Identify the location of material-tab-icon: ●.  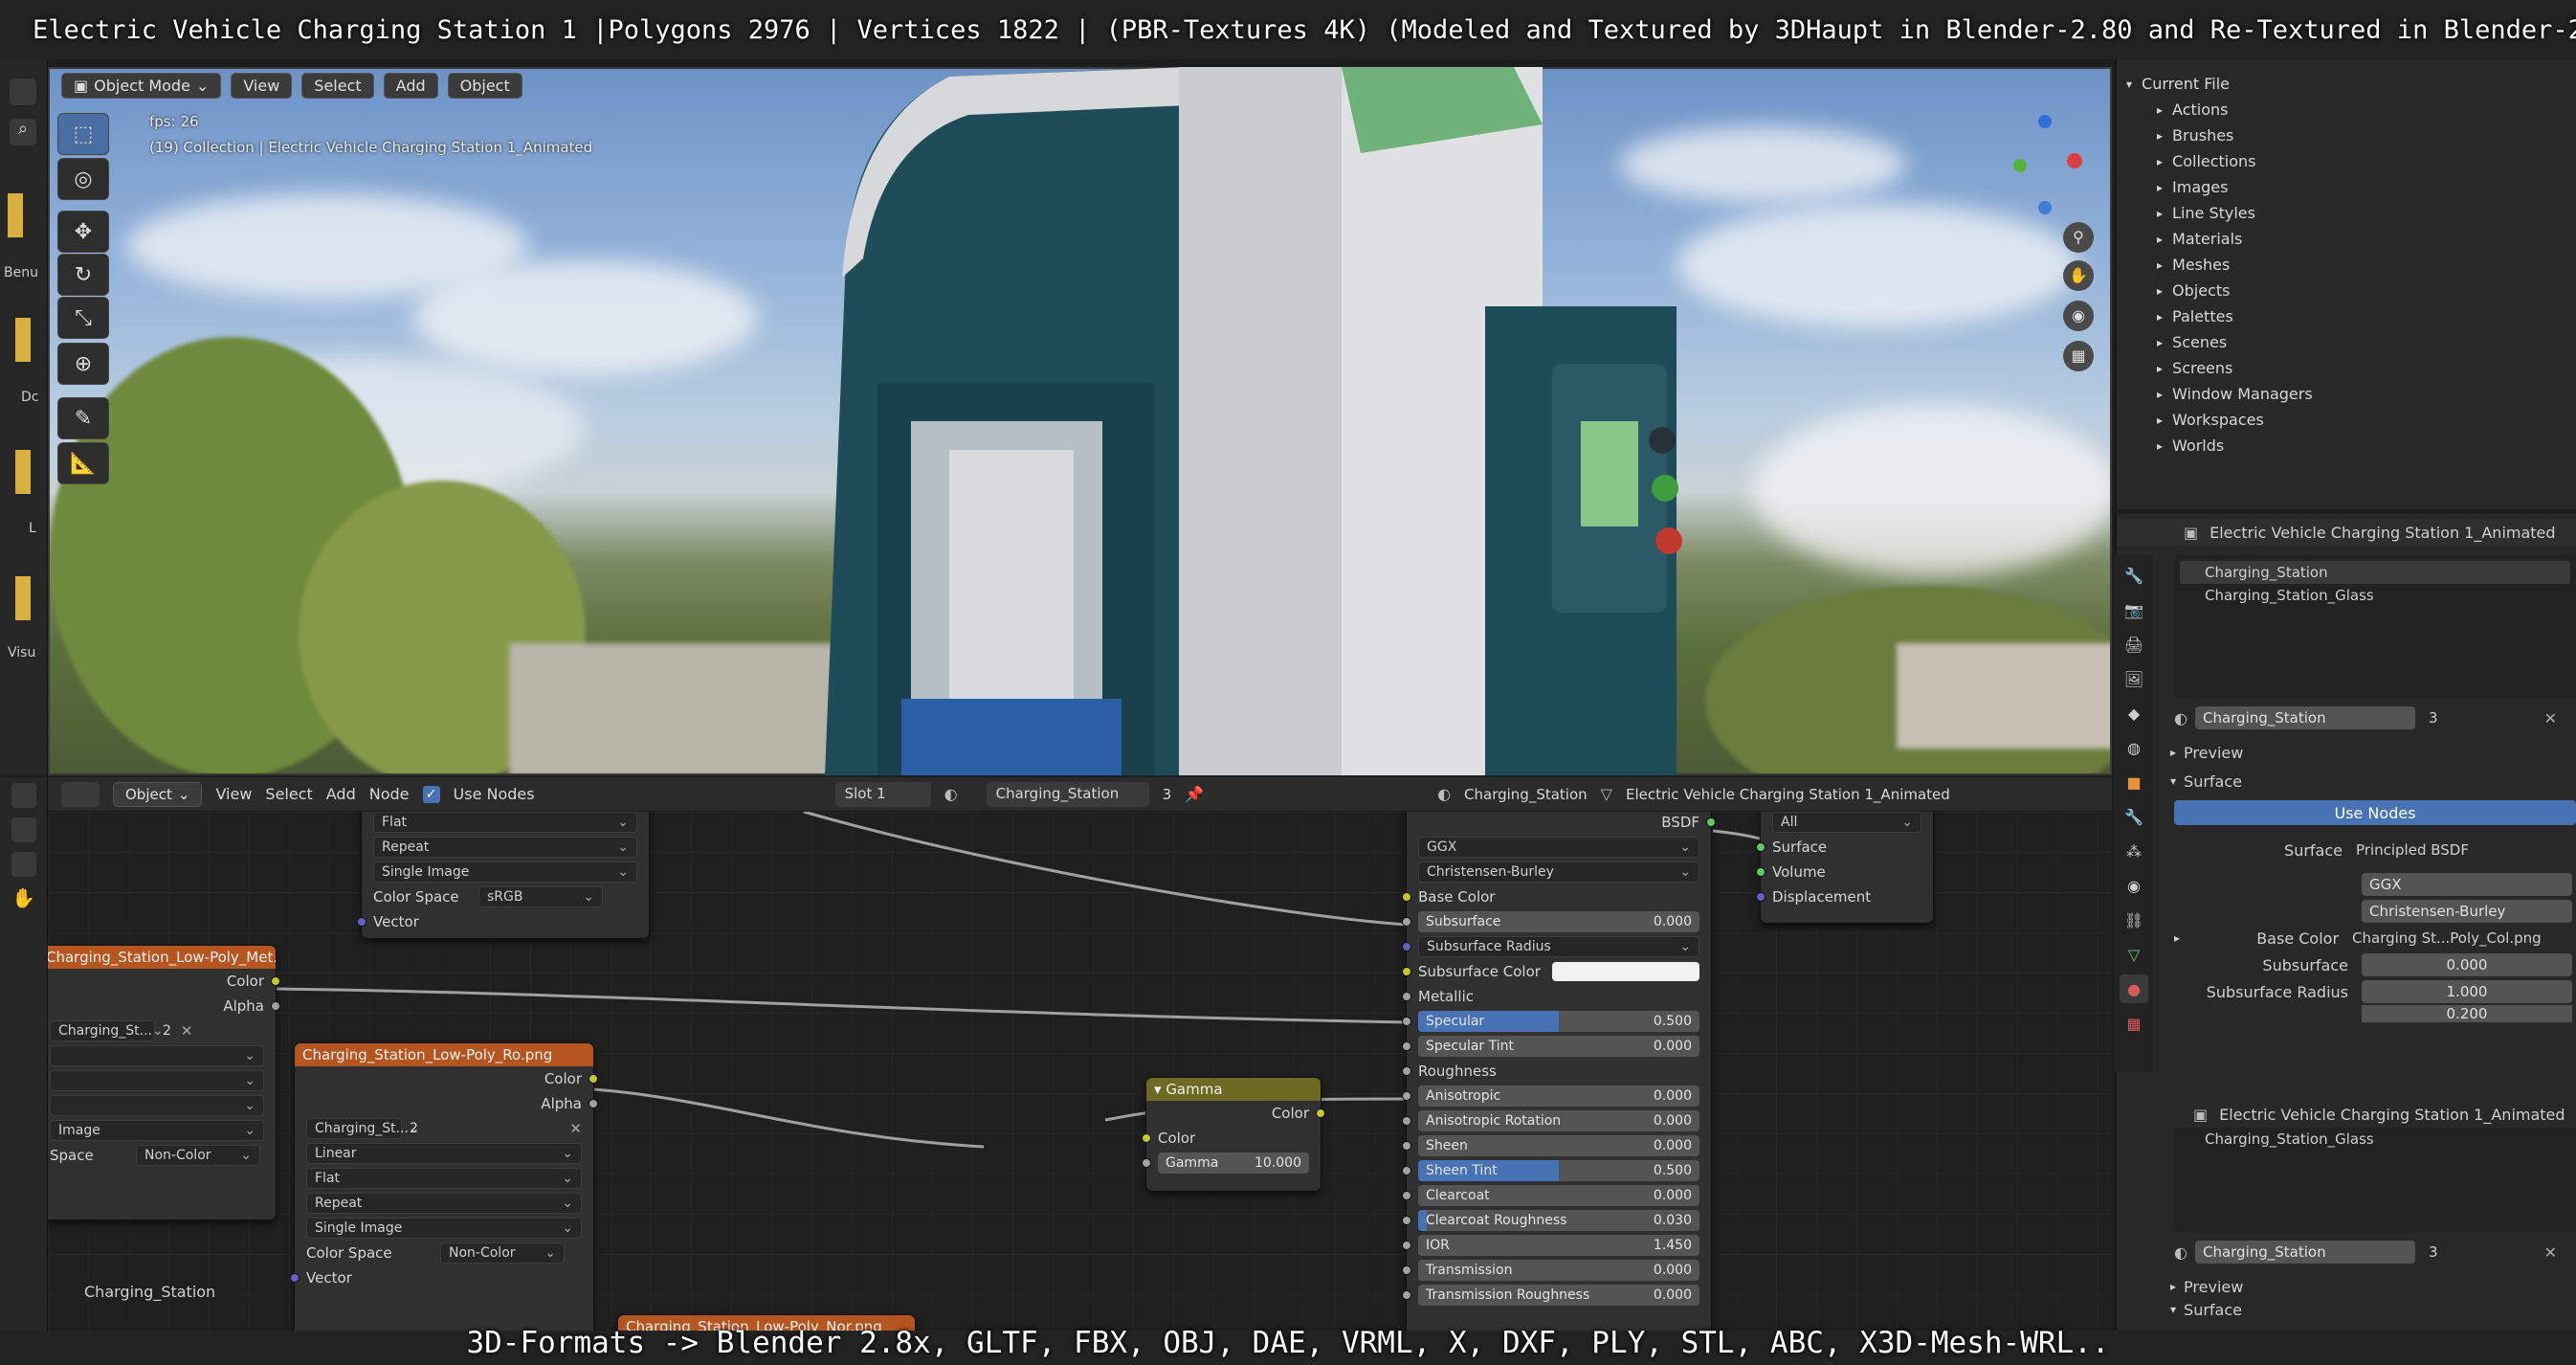
(2134, 988).